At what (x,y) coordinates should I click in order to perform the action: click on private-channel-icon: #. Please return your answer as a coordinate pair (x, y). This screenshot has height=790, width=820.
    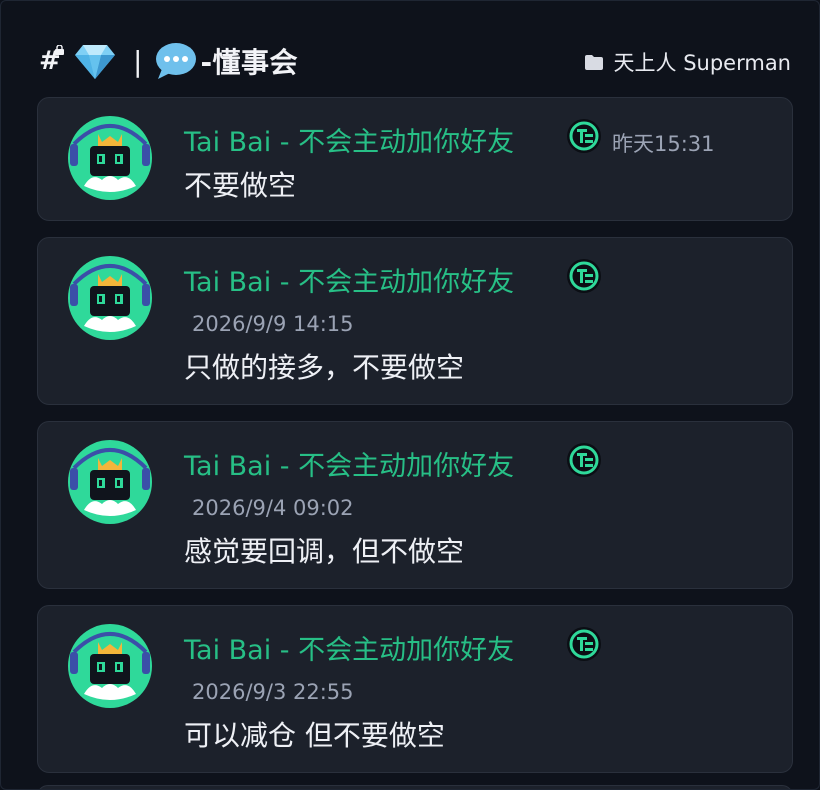
    Looking at the image, I should click on (53, 60).